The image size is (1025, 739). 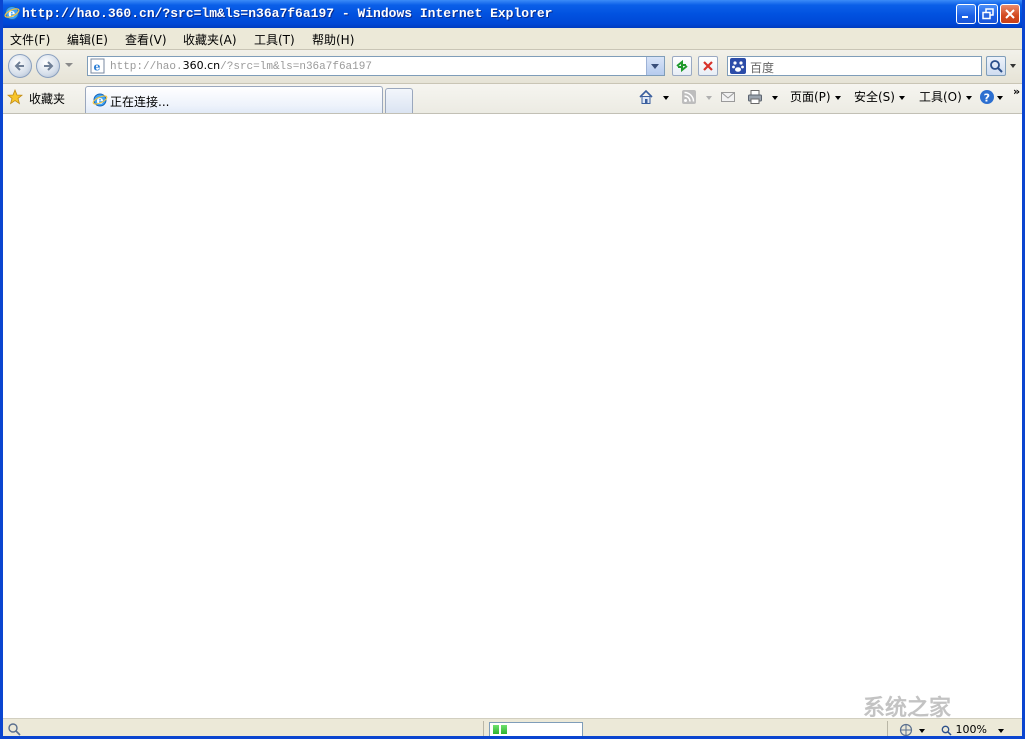 I want to click on protected-mode-icon, so click(x=906, y=730).